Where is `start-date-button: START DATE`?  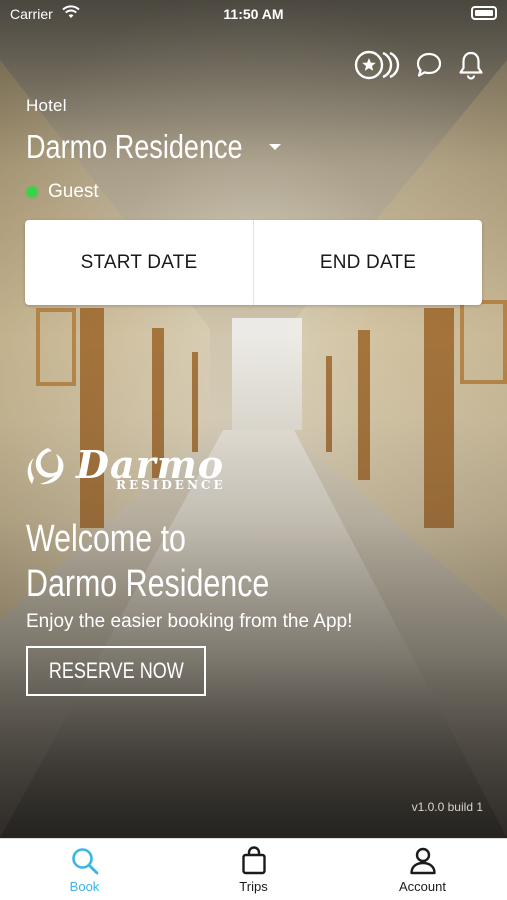 start-date-button: START DATE is located at coordinates (139, 262).